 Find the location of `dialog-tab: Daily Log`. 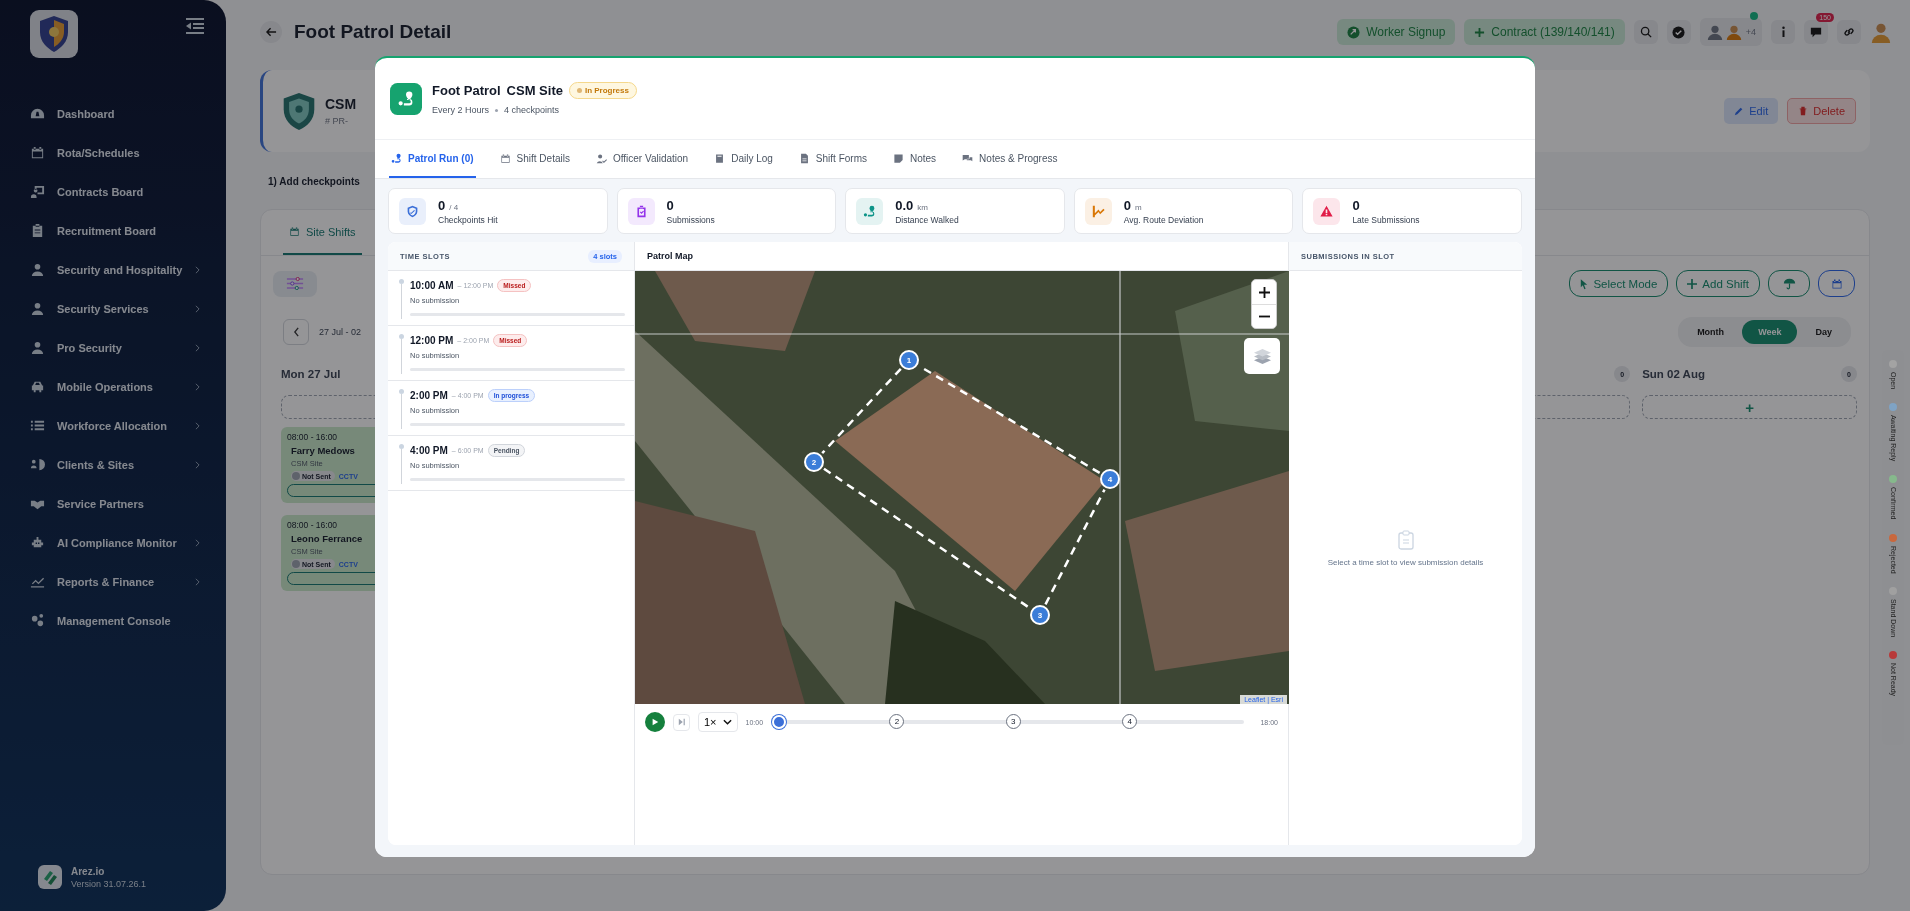

dialog-tab: Daily Log is located at coordinates (743, 159).